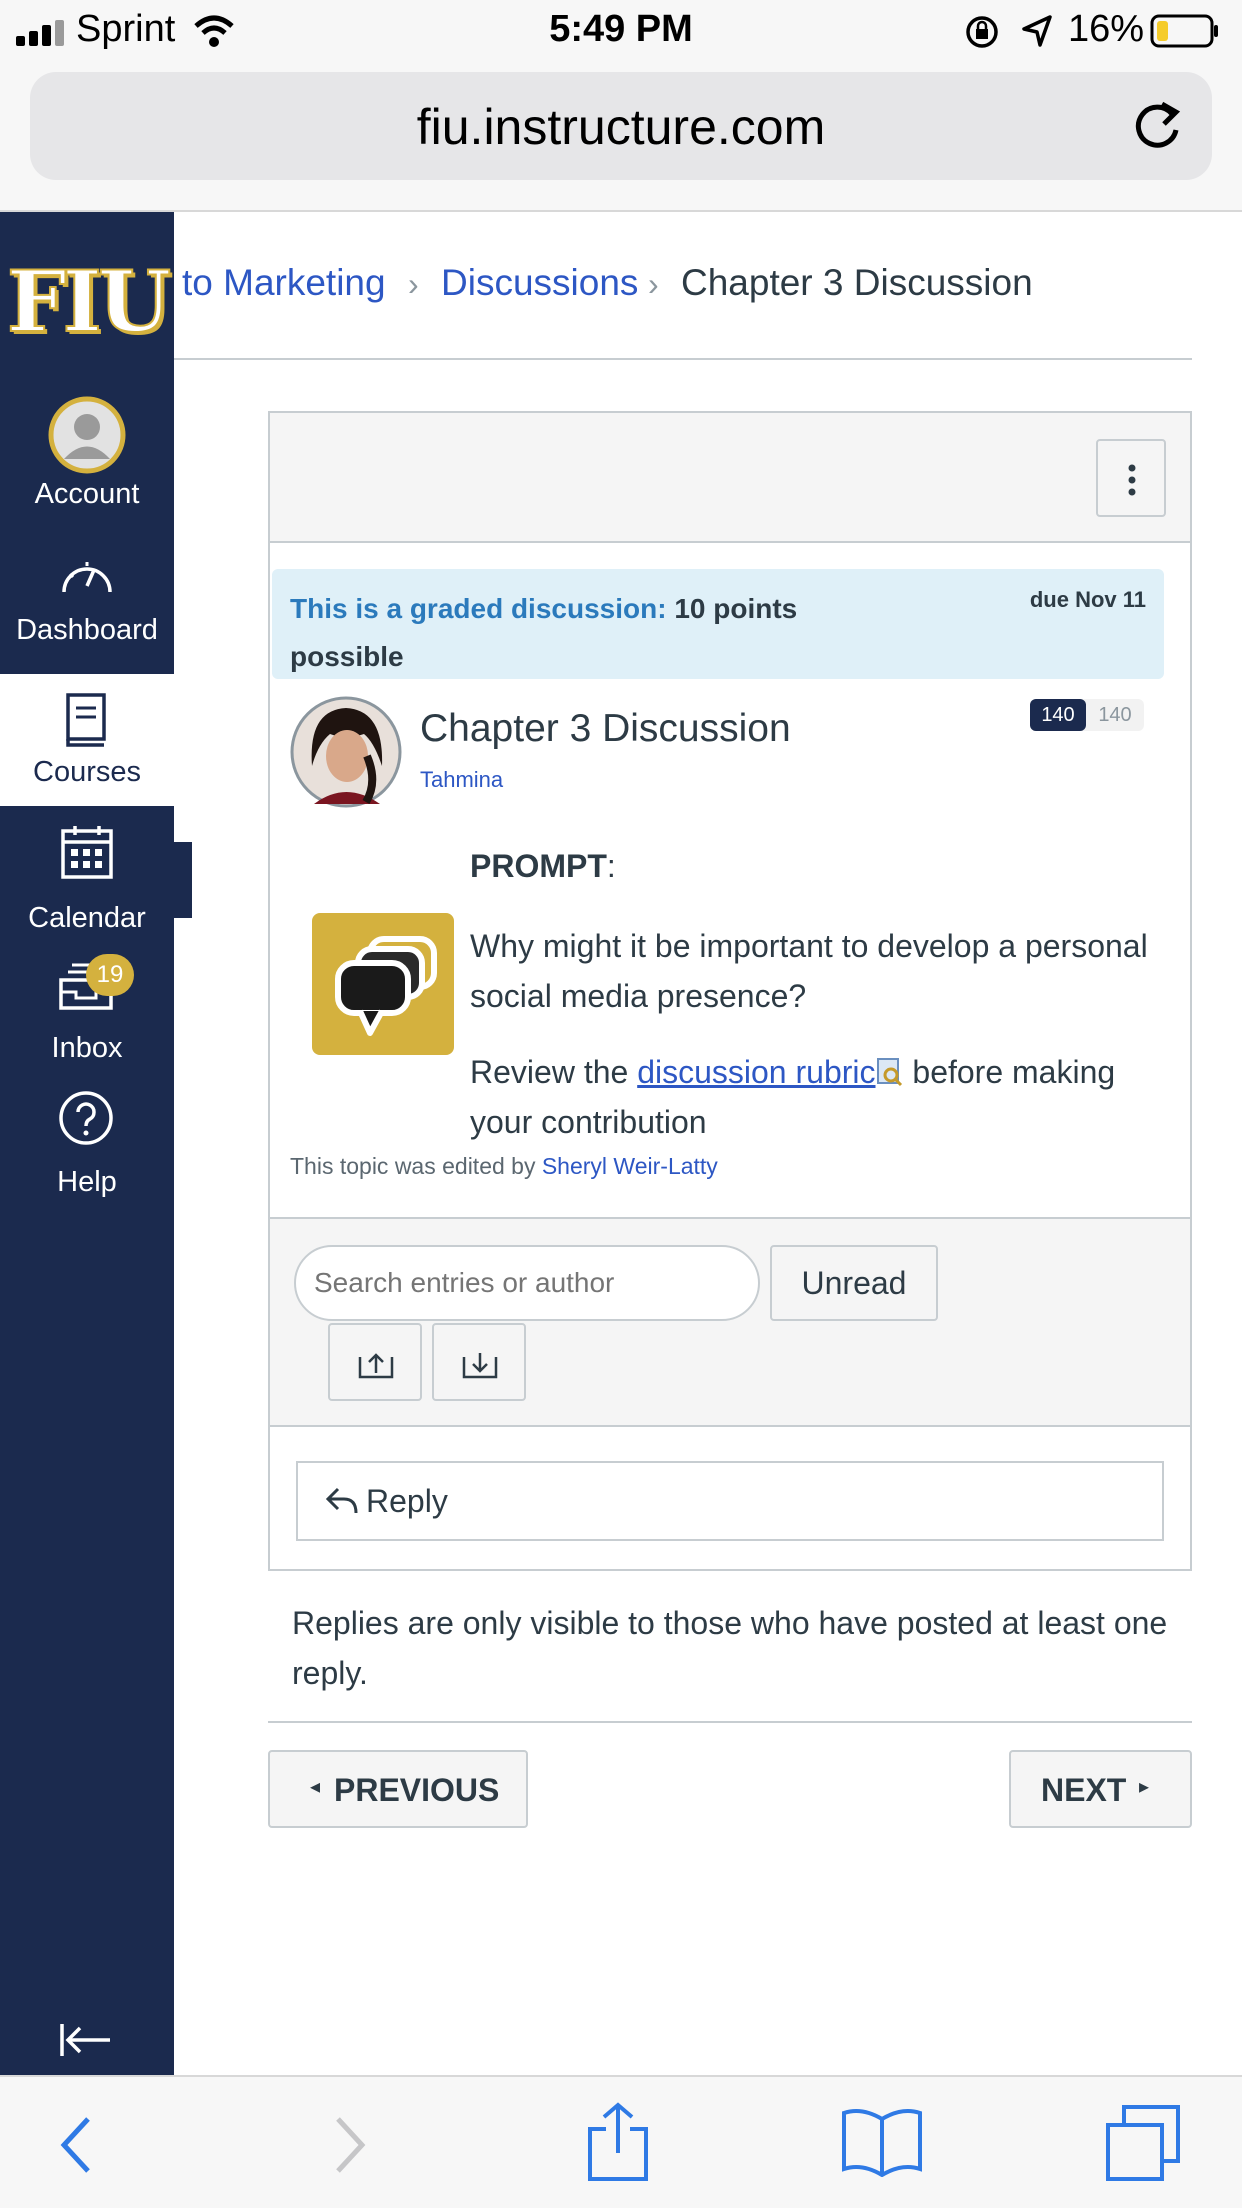 The image size is (1242, 2208). I want to click on nav-label: Courses, so click(87, 772).